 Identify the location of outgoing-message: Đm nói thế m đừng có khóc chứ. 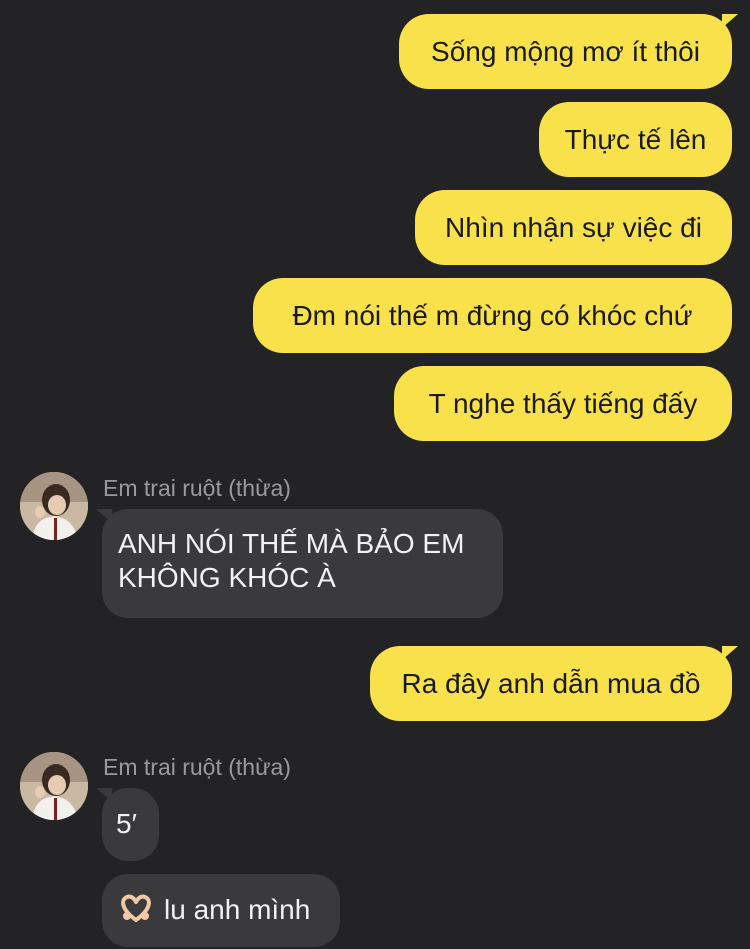
(492, 315).